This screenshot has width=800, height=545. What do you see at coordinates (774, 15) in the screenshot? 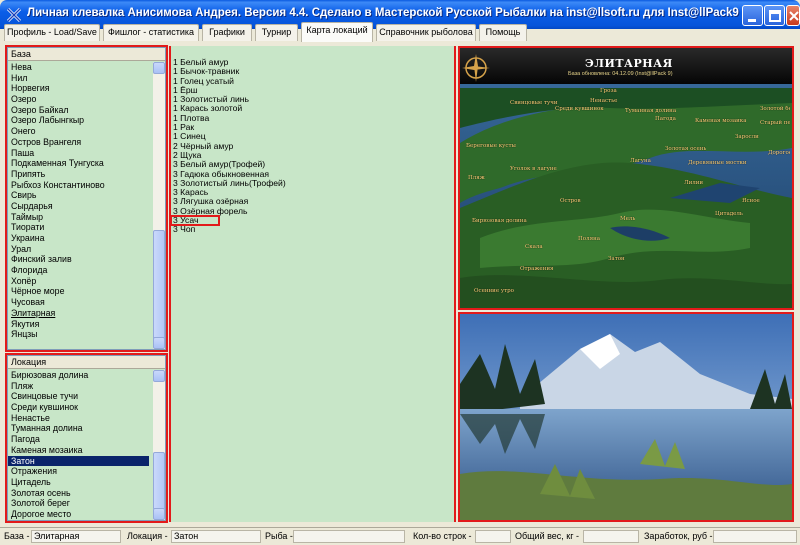
I see `maximize-button` at bounding box center [774, 15].